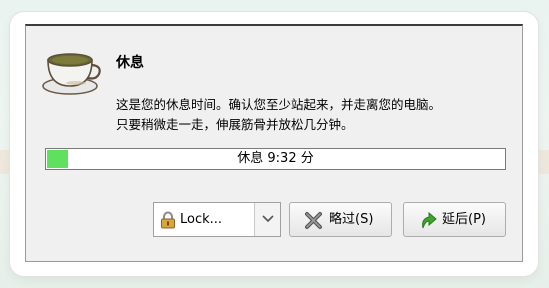 The image size is (549, 288). Describe the element at coordinates (279, 104) in the screenshot. I see `message-line-1: 这是您的休息时间。确认您至少站起来，并走离您的电脑。` at that location.